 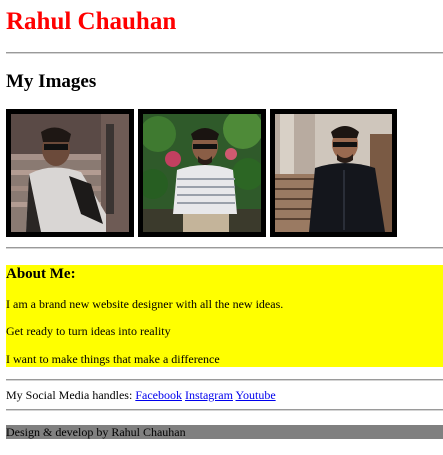 What do you see at coordinates (96, 432) in the screenshot?
I see `footer-text: Design & develop by Rahul Chauhan` at bounding box center [96, 432].